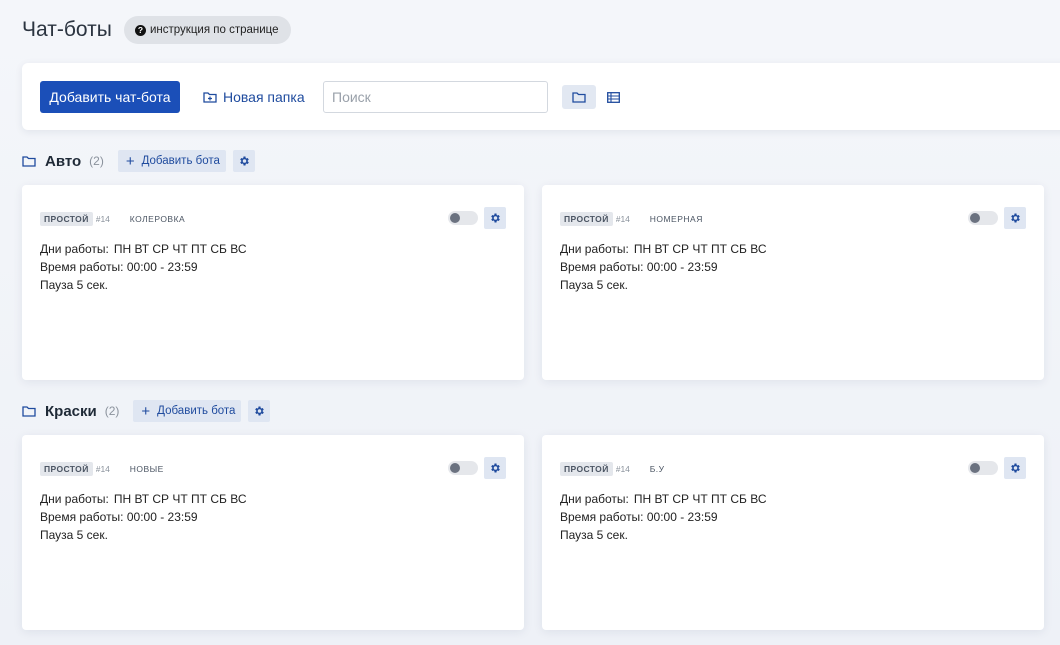 The height and width of the screenshot is (645, 1060). Describe the element at coordinates (110, 97) in the screenshot. I see `add-chatbot-button: Добавить чат-бота` at that location.